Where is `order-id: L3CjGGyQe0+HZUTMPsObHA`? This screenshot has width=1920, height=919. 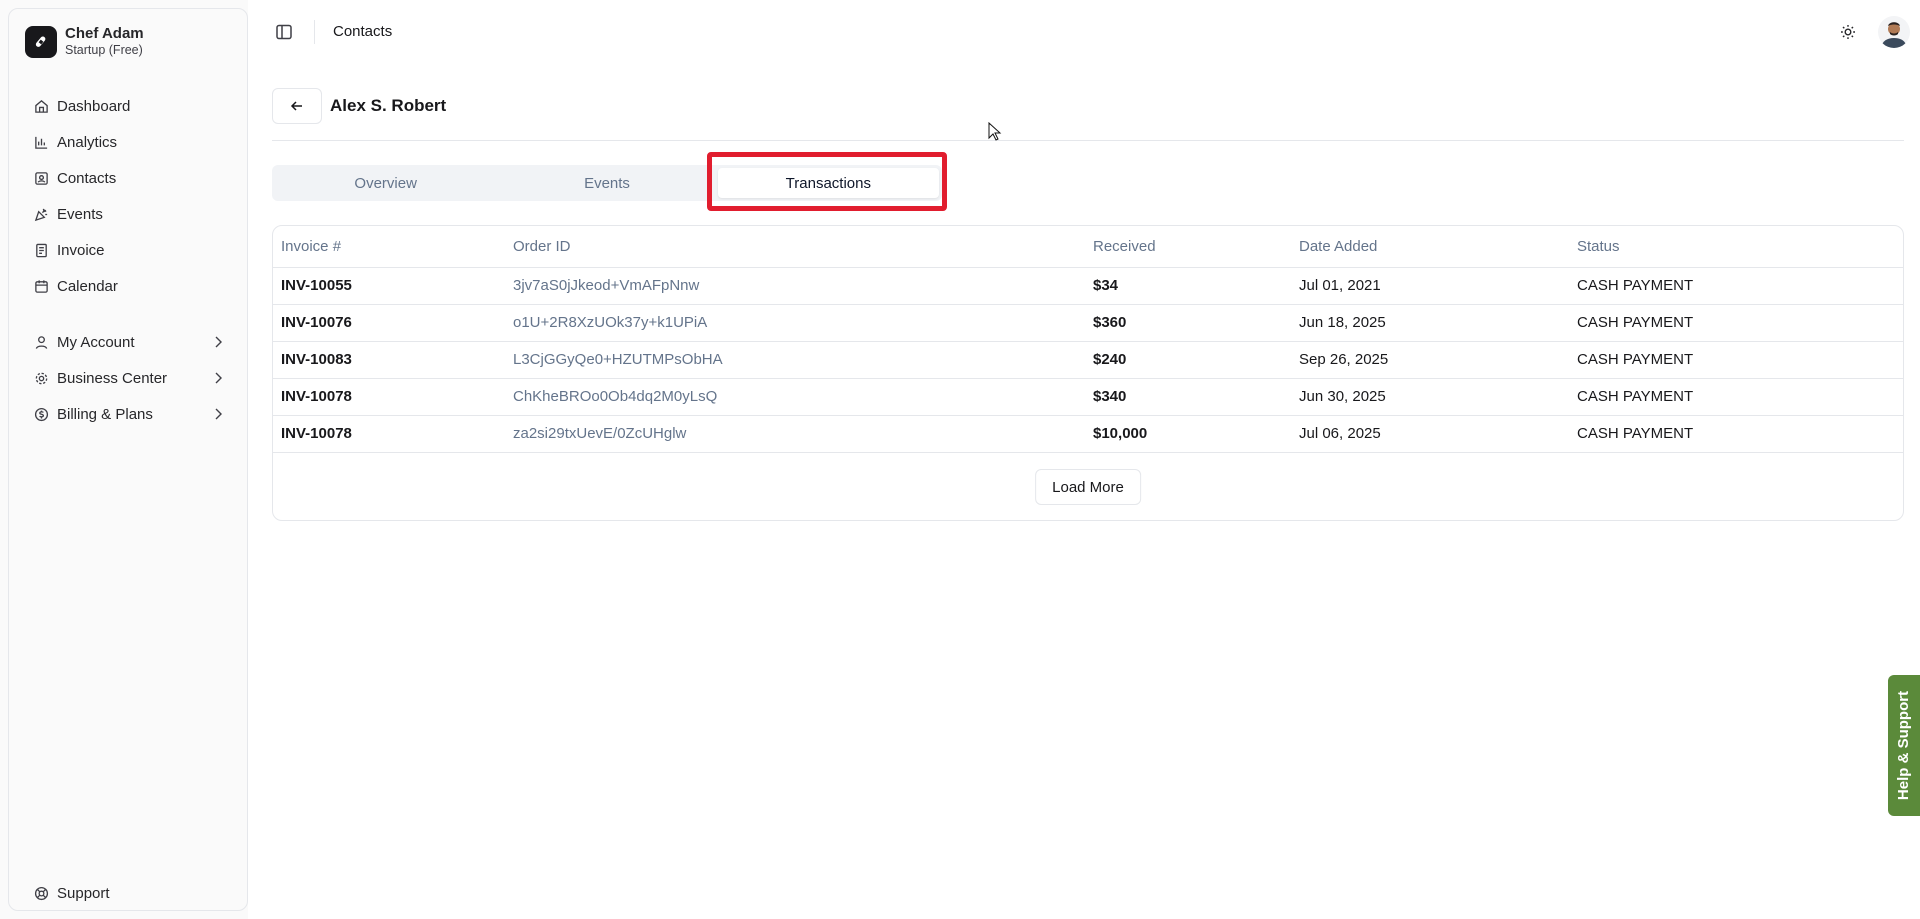
order-id: L3CjGGyQe0+HZUTMPsObHA is located at coordinates (795, 360).